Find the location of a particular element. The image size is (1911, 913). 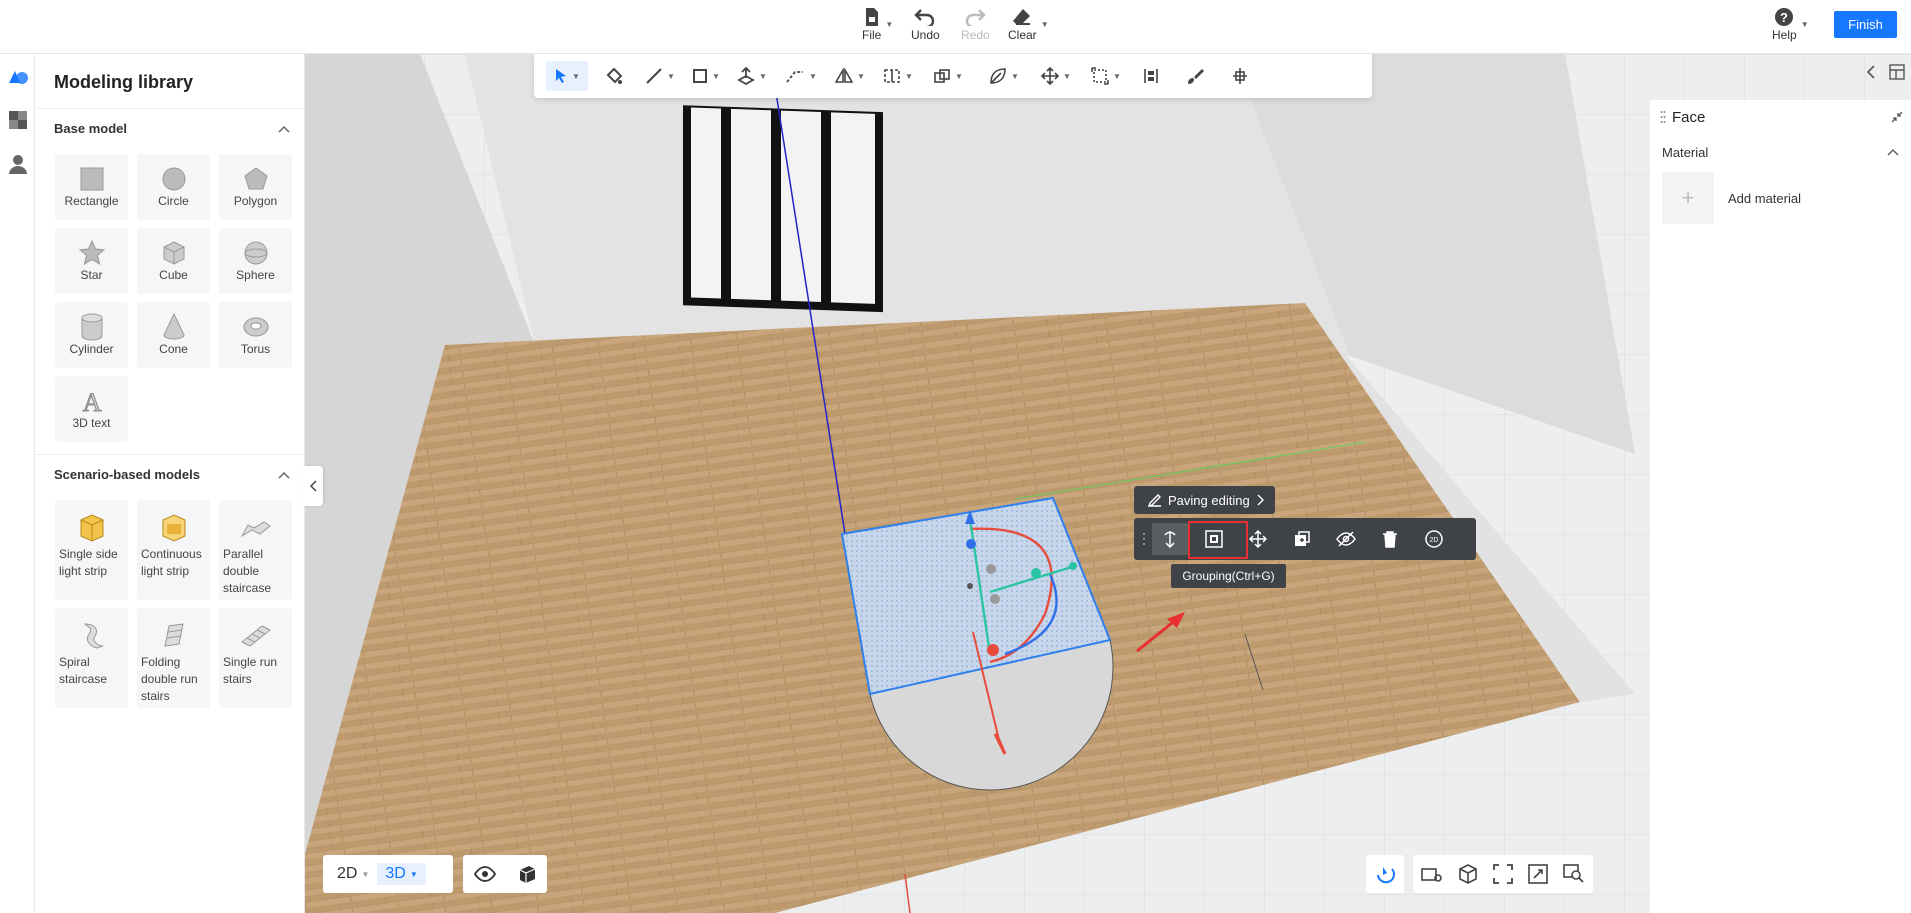

2d-circle-icon: 2D is located at coordinates (1434, 539).